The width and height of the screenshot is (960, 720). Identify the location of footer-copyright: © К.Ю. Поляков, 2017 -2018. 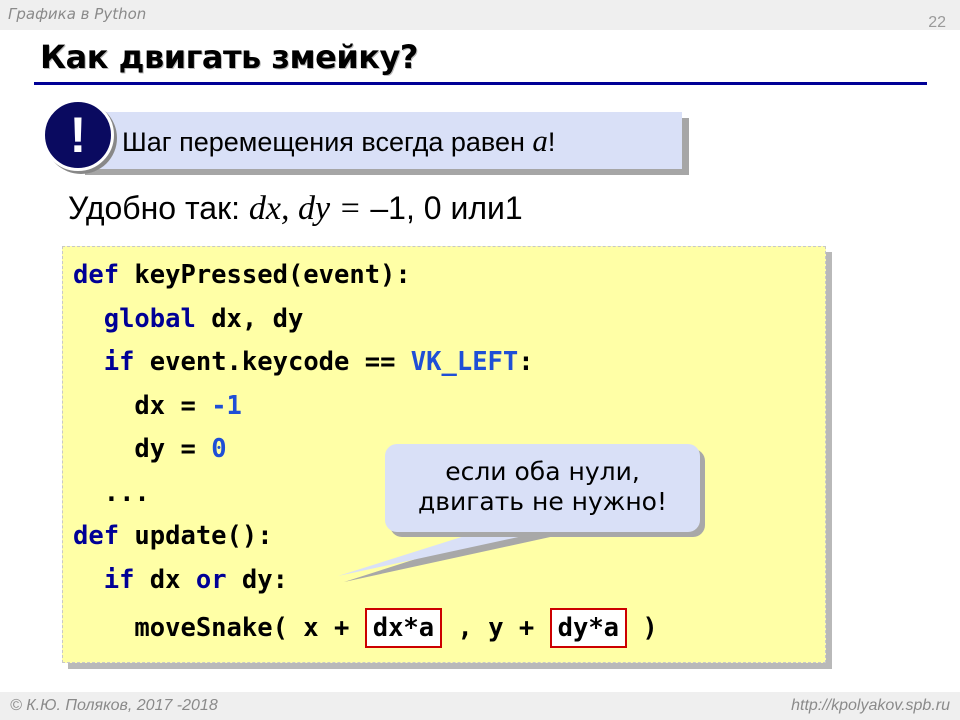
(114, 705).